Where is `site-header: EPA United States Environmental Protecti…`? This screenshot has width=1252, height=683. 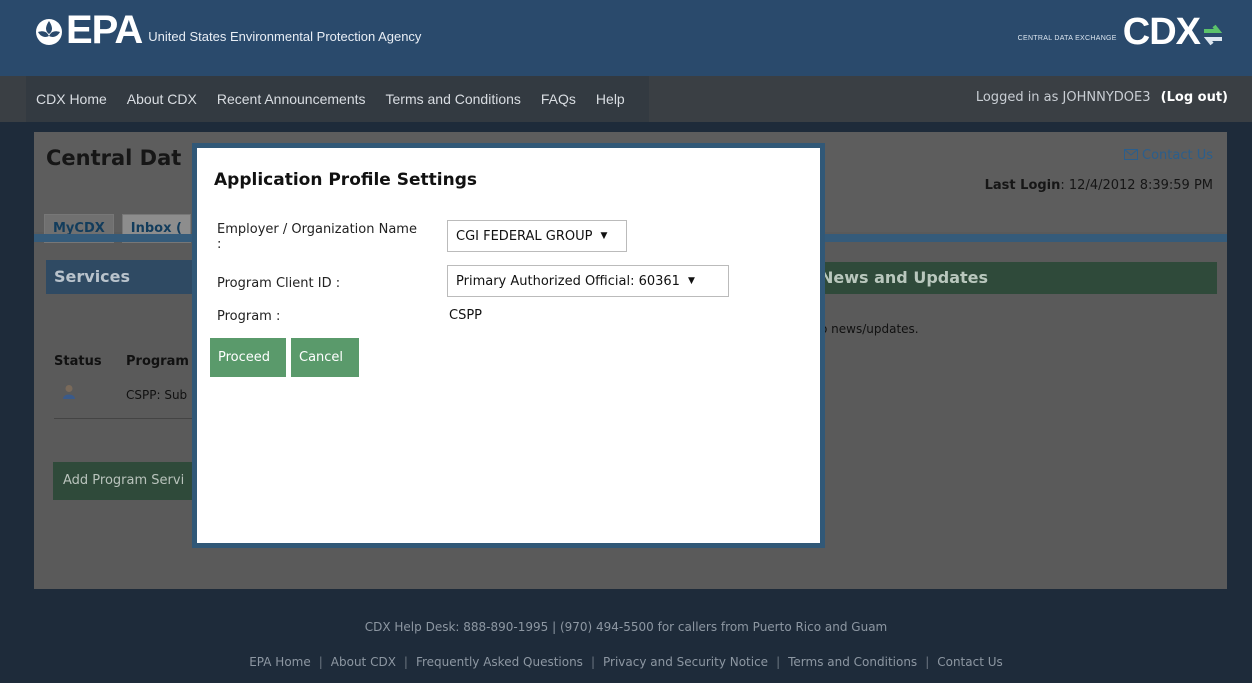 site-header: EPA United States Environmental Protecti… is located at coordinates (626, 38).